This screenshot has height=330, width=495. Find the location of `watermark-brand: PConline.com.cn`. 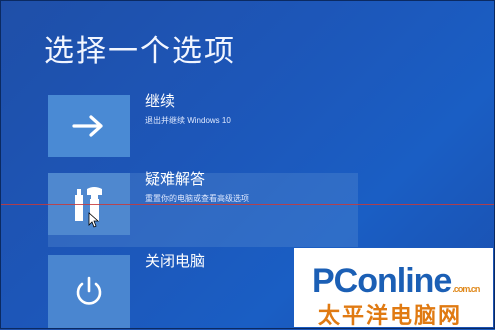

watermark-brand: PConline.com.cn is located at coordinates (396, 281).